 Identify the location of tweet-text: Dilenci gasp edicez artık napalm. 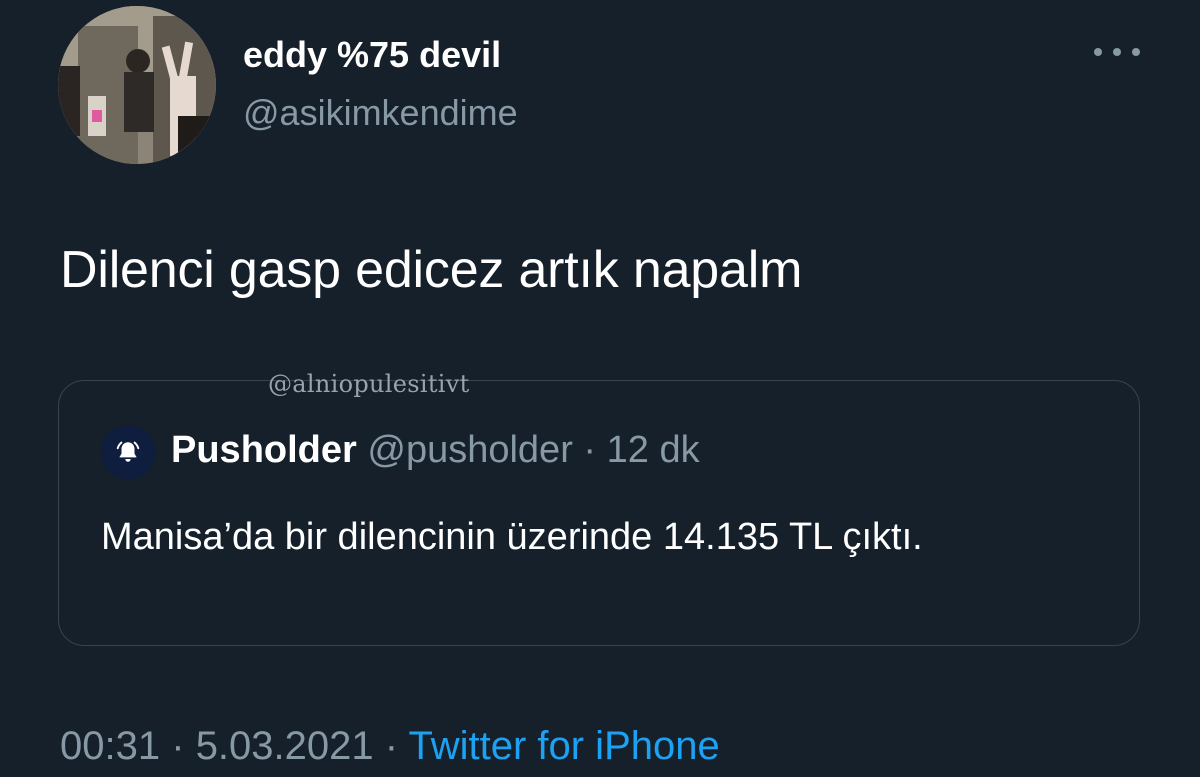
(431, 270).